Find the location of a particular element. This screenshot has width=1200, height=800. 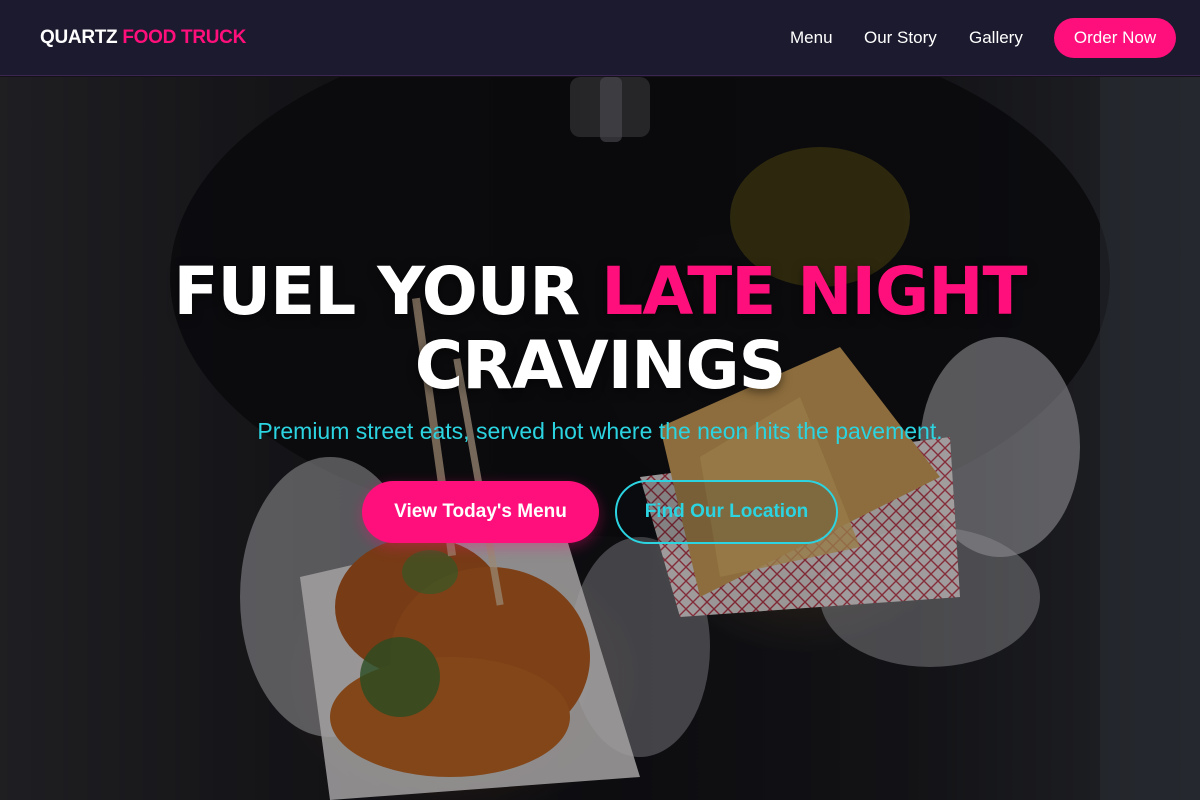

nav-link-our-story: Our Story is located at coordinates (900, 38).